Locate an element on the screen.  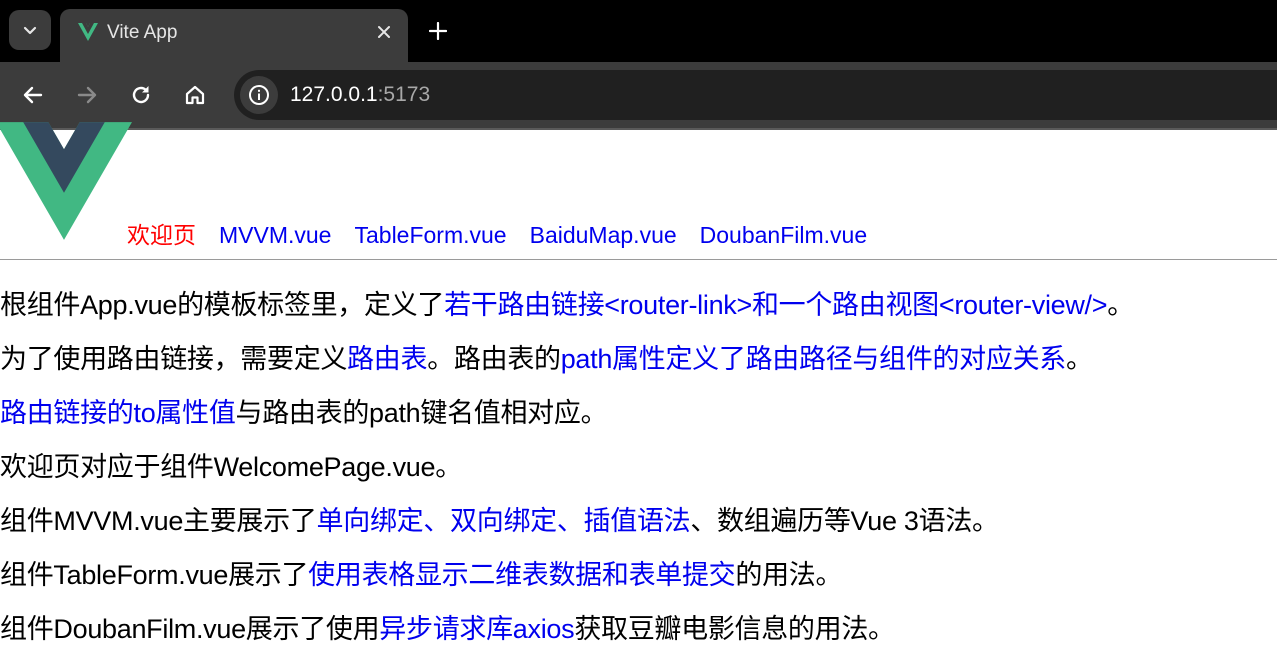
text: 根组件App.vue的模板标签里，定义了 is located at coordinates (222, 305).